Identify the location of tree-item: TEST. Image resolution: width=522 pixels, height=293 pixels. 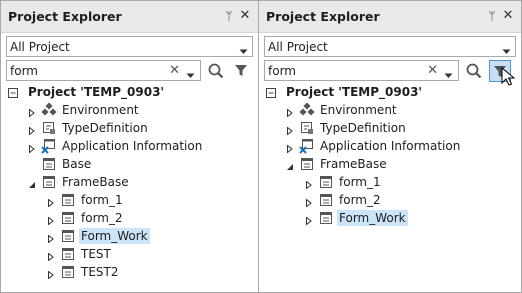
(129, 254).